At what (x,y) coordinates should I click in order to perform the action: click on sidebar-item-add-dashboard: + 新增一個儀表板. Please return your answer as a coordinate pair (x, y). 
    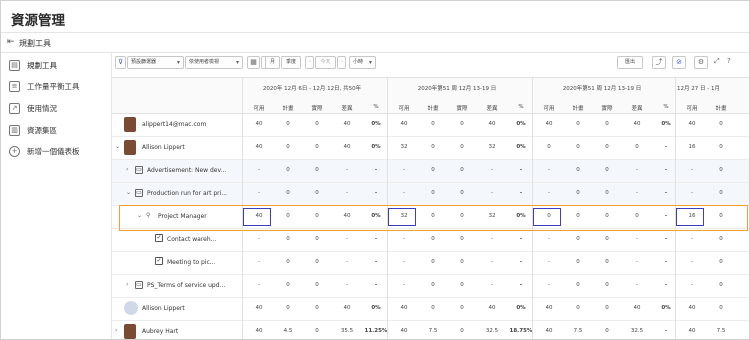
    Looking at the image, I should click on (56, 153).